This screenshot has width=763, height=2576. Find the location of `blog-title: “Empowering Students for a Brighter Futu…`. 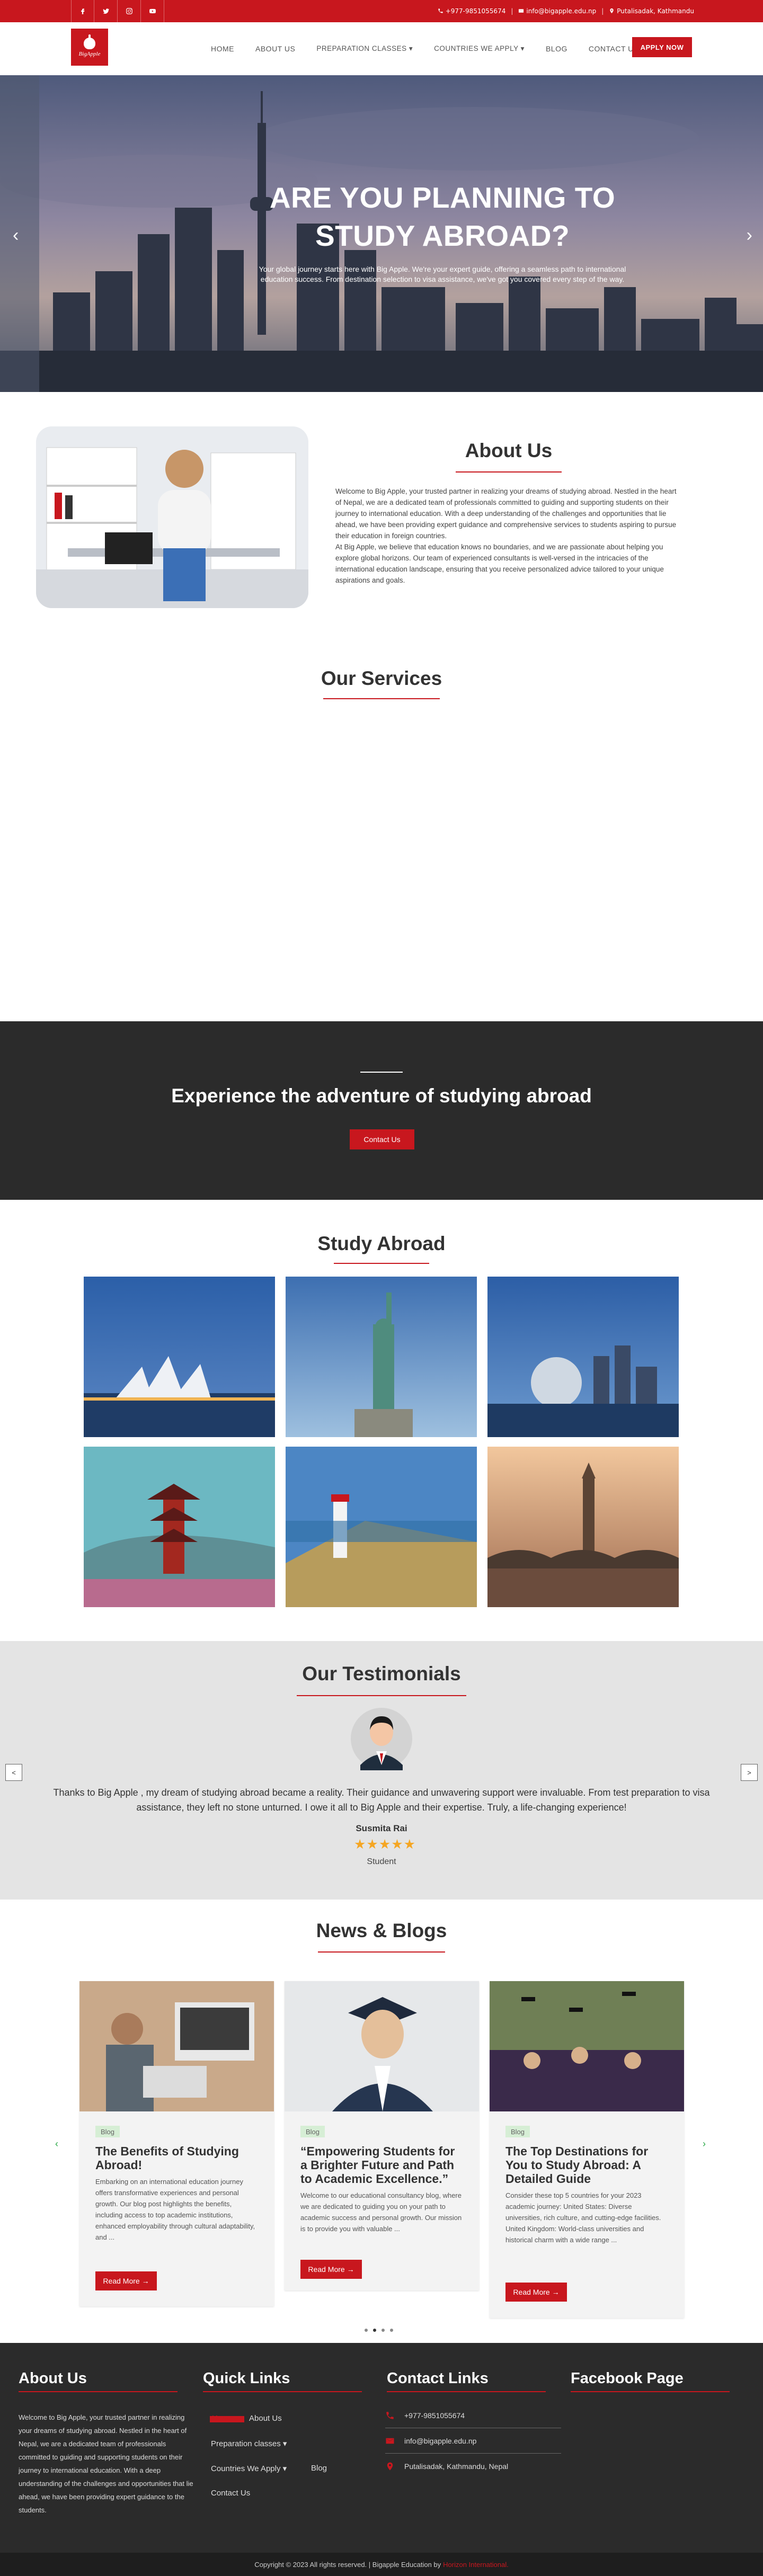

blog-title: “Empowering Students for a Brighter Futu… is located at coordinates (379, 2165).